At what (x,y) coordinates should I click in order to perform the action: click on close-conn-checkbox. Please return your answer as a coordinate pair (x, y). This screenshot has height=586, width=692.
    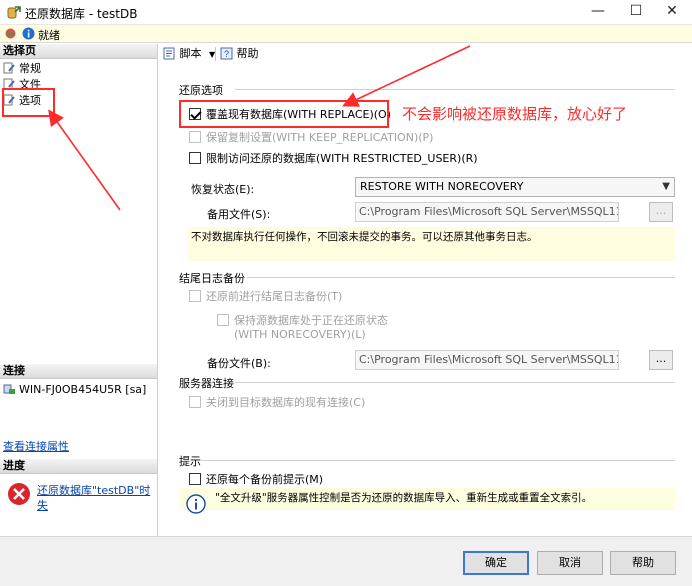
    Looking at the image, I should click on (195, 402).